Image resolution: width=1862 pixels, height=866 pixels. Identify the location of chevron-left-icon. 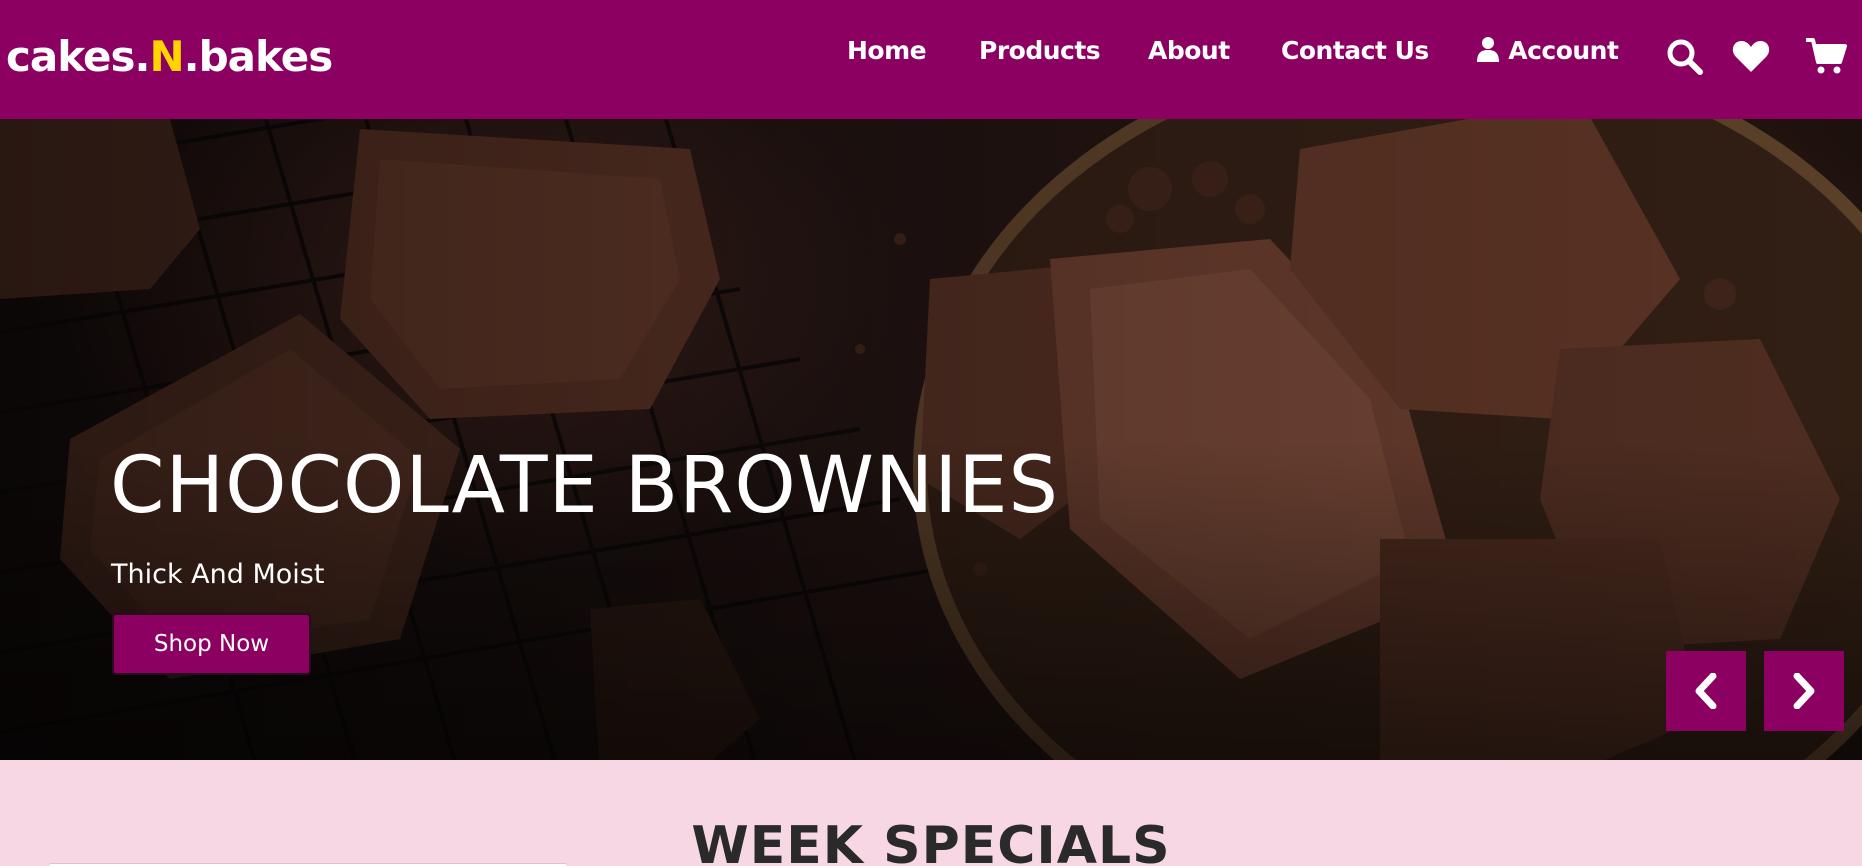
(1706, 691).